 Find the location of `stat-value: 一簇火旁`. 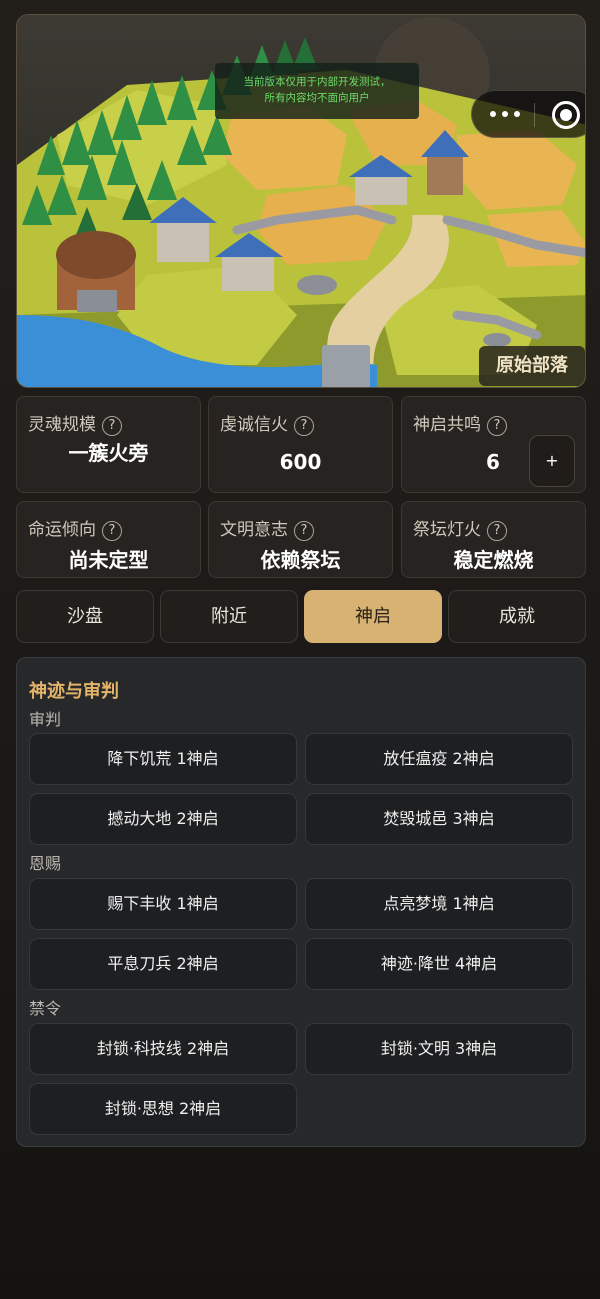

stat-value: 一簇火旁 is located at coordinates (108, 453).